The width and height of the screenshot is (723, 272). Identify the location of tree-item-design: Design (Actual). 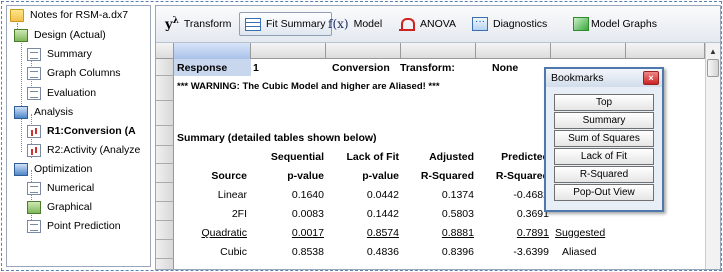
(61, 35).